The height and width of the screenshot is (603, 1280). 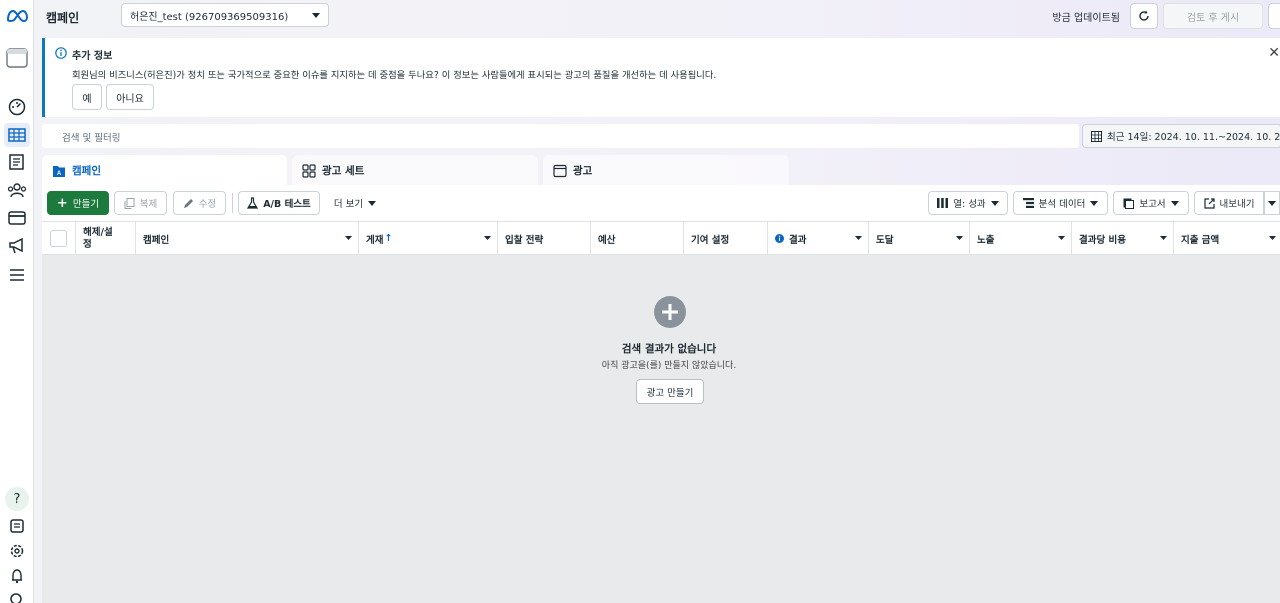 What do you see at coordinates (1086, 18) in the screenshot?
I see `last-updated-text: 방금 업데이트됨` at bounding box center [1086, 18].